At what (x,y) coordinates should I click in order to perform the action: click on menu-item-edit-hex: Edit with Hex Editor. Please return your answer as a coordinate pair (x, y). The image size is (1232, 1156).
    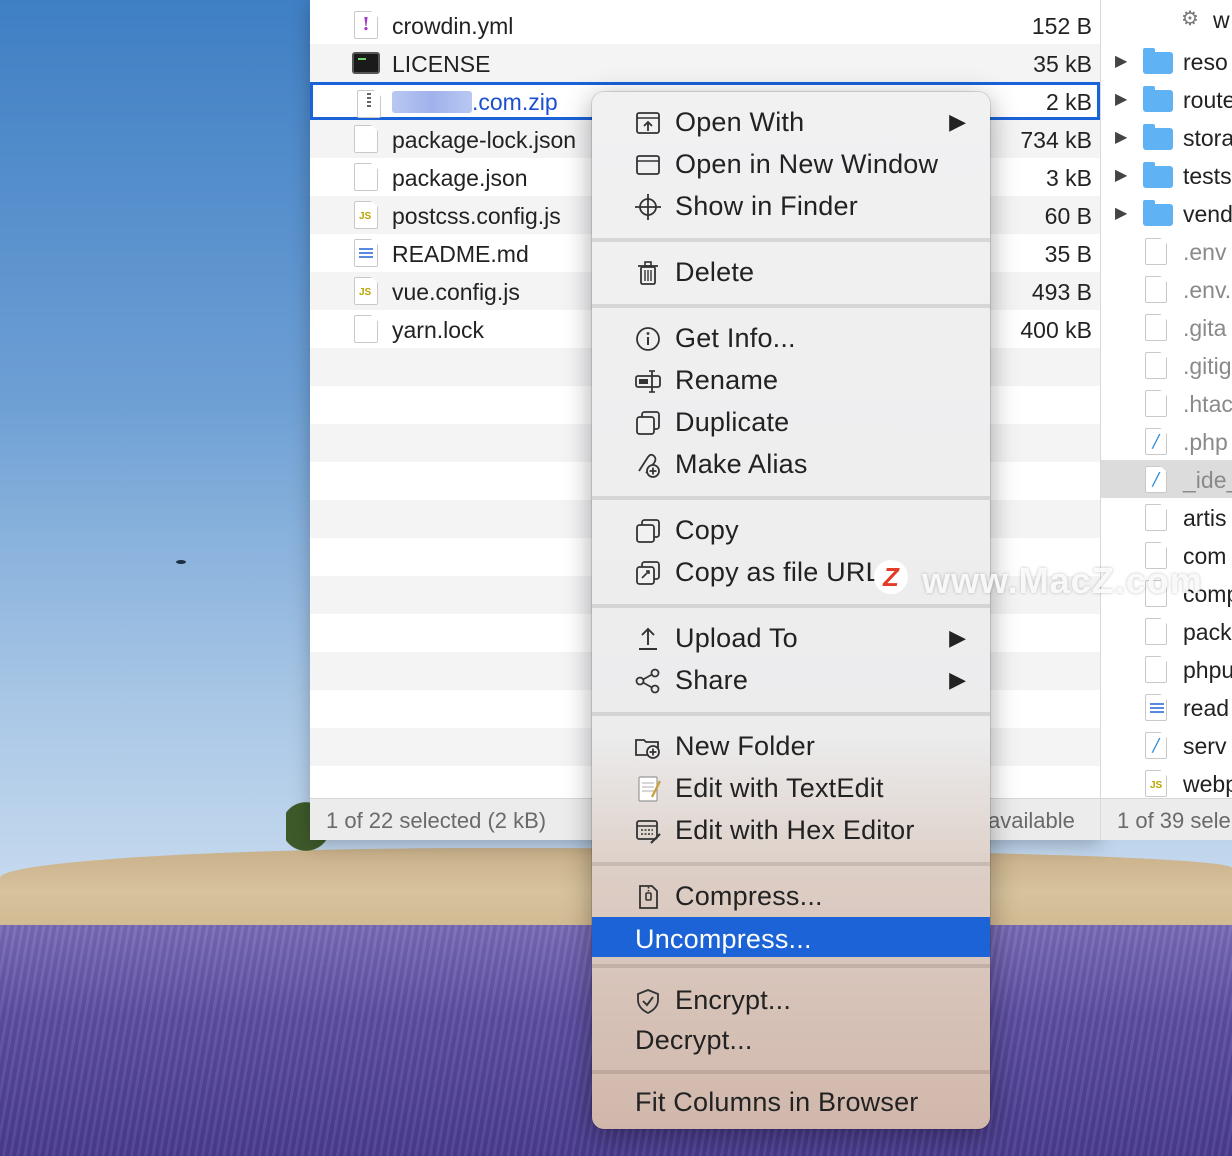
    Looking at the image, I should click on (791, 829).